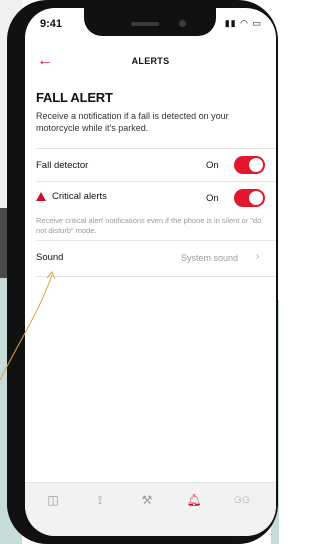  Describe the element at coordinates (74, 97) in the screenshot. I see `section-title: FALL ALERT` at that location.